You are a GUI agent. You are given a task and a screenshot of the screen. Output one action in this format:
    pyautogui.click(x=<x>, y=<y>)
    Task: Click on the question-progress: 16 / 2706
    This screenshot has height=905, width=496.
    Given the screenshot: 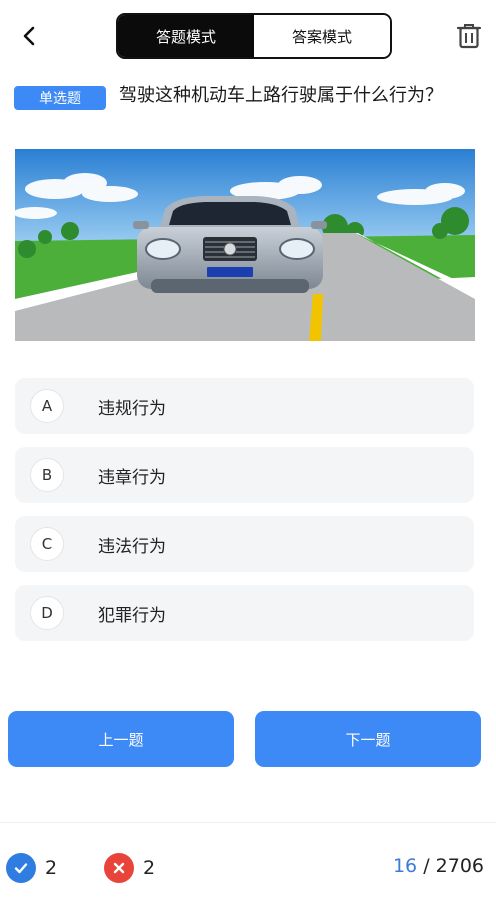 What is the action you would take?
    pyautogui.click(x=438, y=866)
    